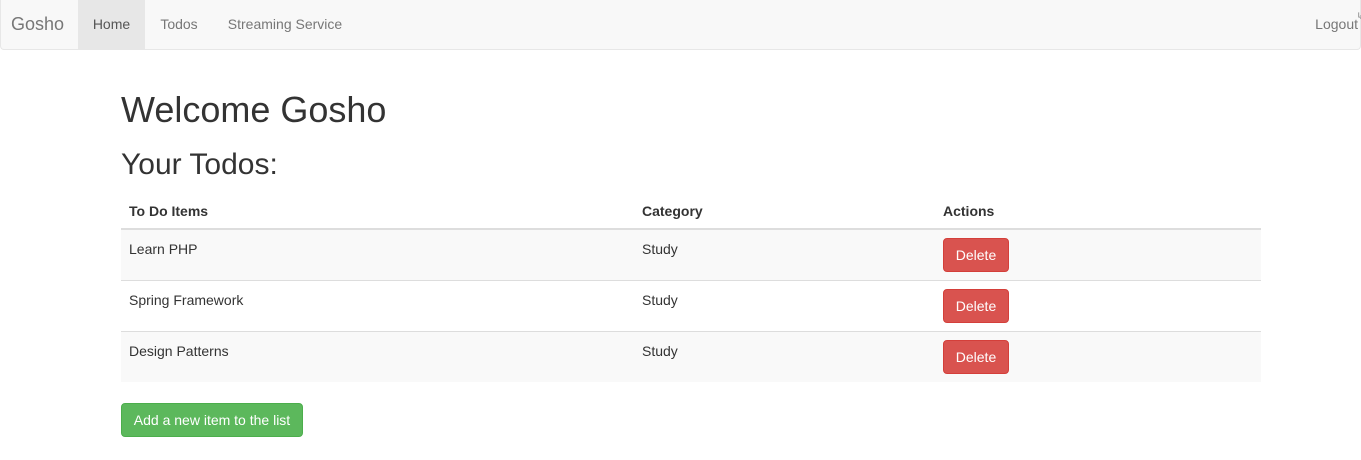 This screenshot has width=1361, height=460. Describe the element at coordinates (163, 249) in the screenshot. I see `todo-item-text: Learn PHP` at that location.